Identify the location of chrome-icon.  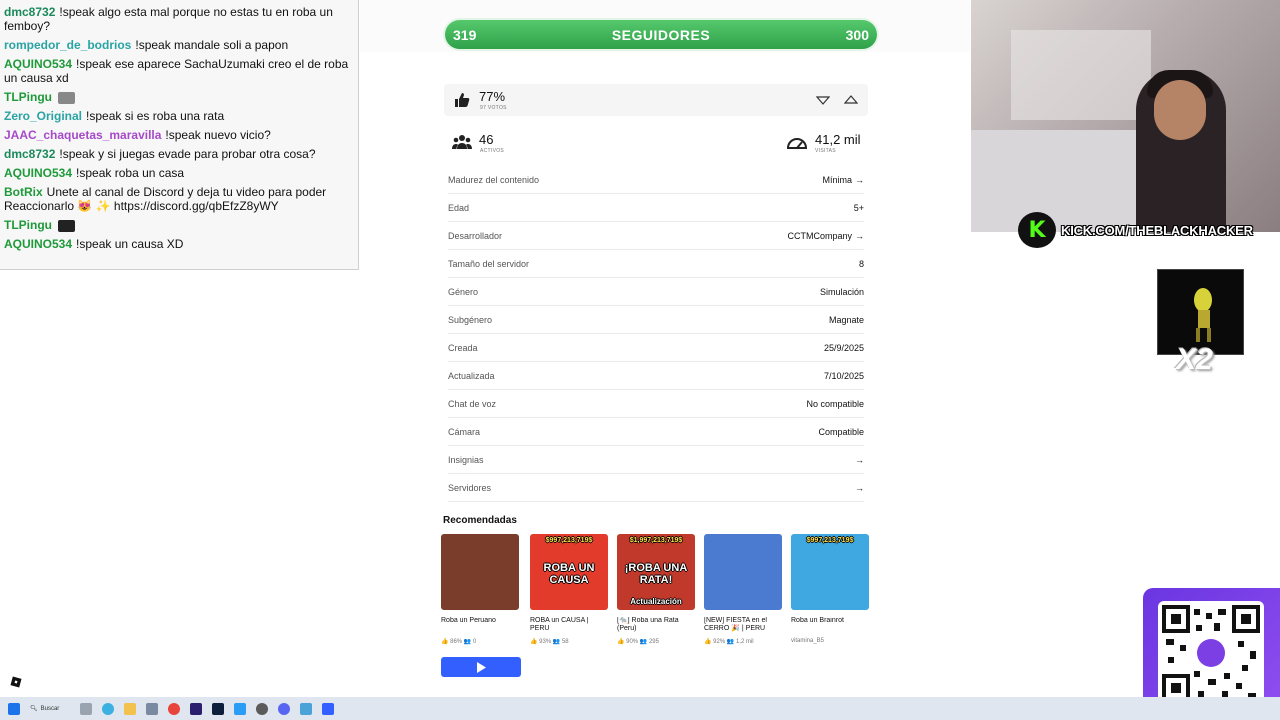
(174, 708).